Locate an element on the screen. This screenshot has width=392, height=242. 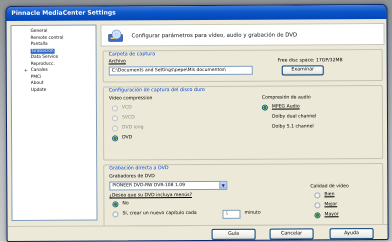
vcd-label: VCD is located at coordinates (126, 108).